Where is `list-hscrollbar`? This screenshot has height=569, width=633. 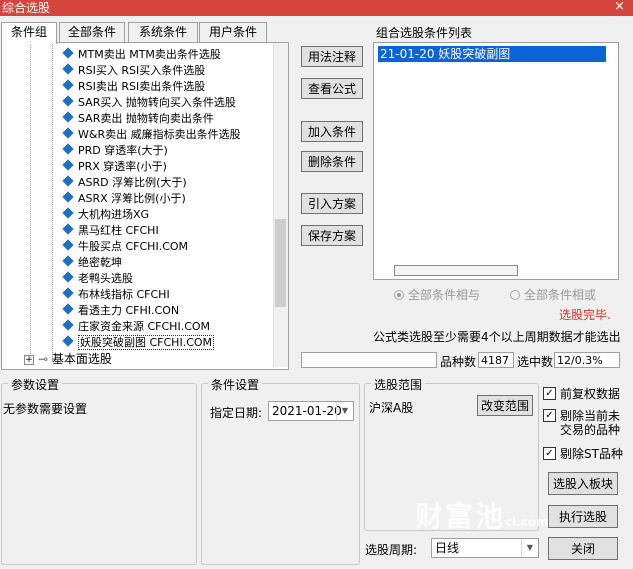 list-hscrollbar is located at coordinates (456, 270).